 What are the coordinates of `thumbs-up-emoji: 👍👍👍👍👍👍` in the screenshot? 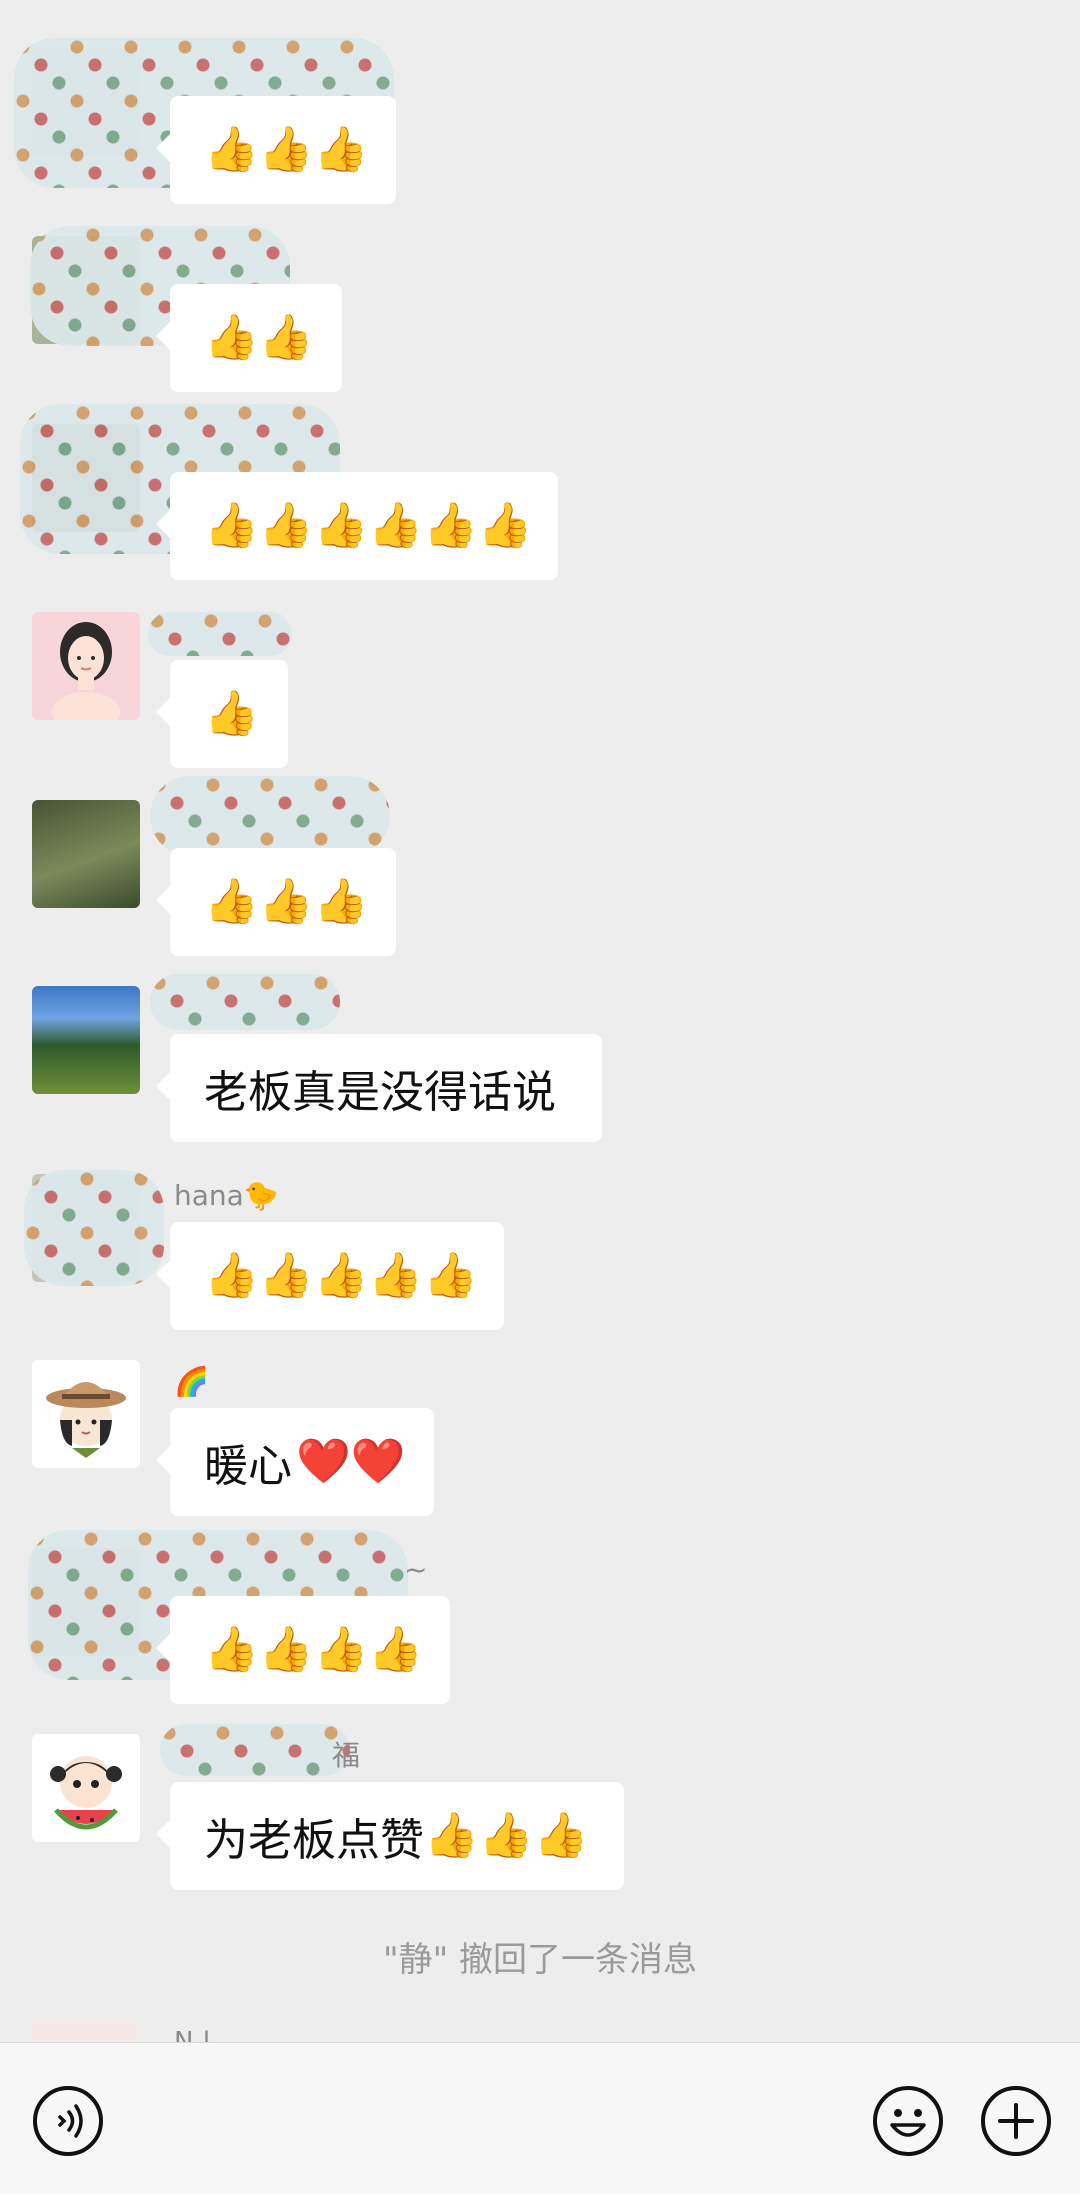 It's located at (368, 525).